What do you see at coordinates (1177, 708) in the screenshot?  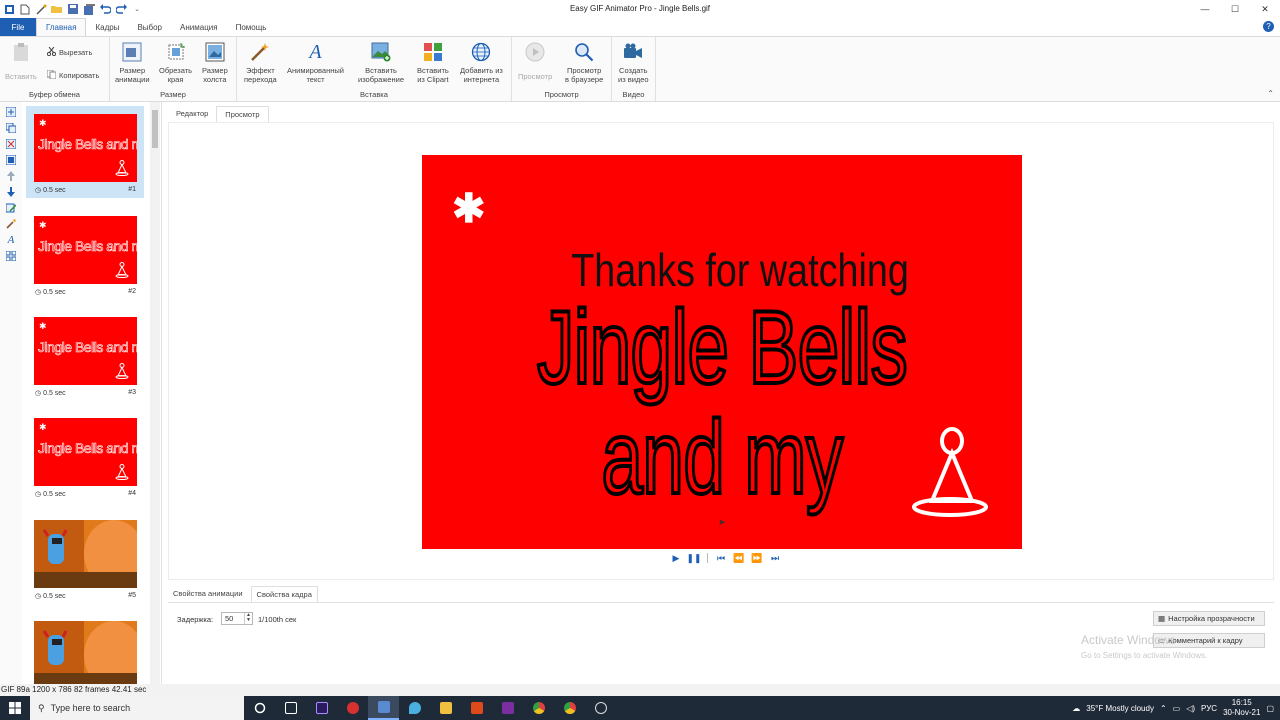 I see `network-icon: ▭` at bounding box center [1177, 708].